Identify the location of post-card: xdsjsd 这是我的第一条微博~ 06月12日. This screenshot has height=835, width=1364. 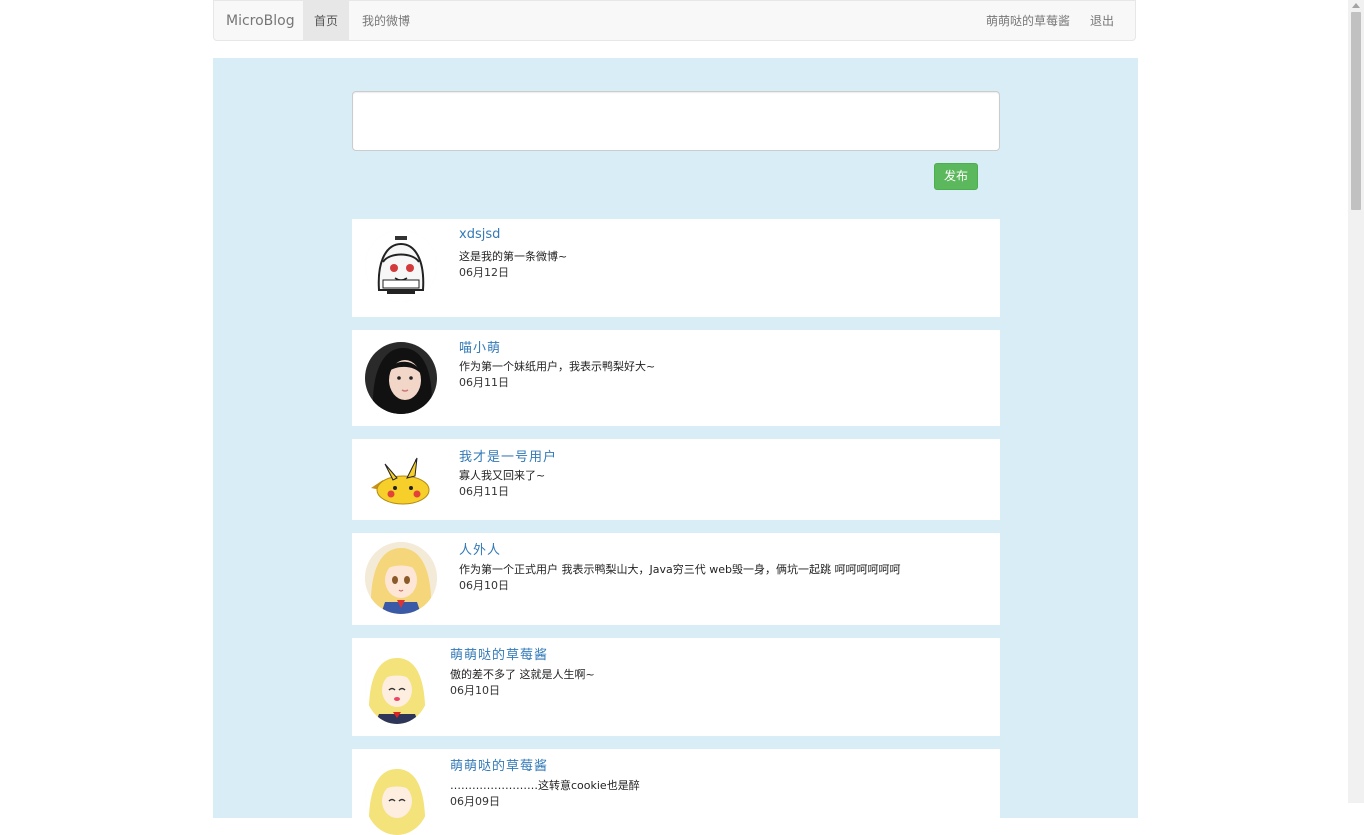
(676, 268).